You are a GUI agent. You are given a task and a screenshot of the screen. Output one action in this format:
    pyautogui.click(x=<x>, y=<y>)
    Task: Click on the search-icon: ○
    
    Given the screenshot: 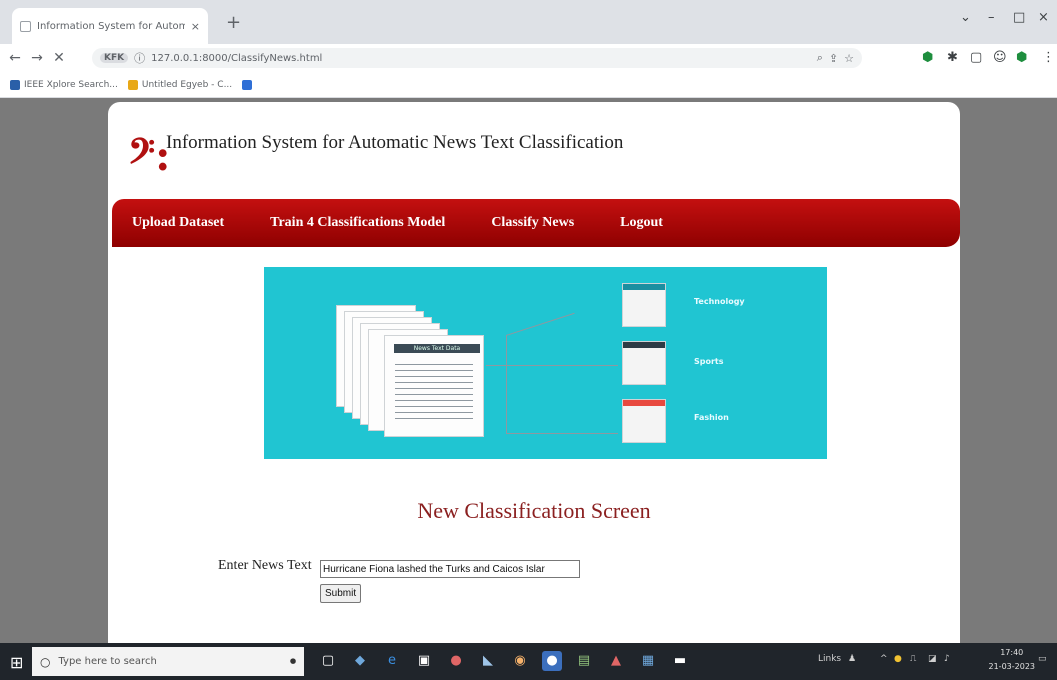 What is the action you would take?
    pyautogui.click(x=45, y=661)
    